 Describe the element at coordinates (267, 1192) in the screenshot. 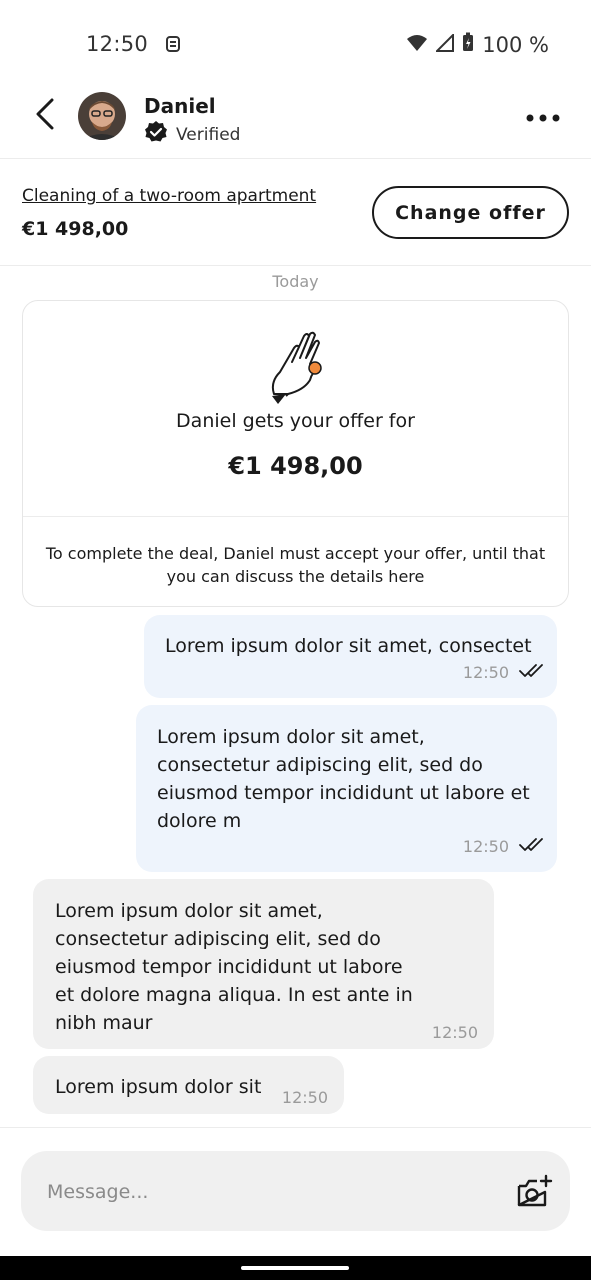

I see `message-input` at that location.